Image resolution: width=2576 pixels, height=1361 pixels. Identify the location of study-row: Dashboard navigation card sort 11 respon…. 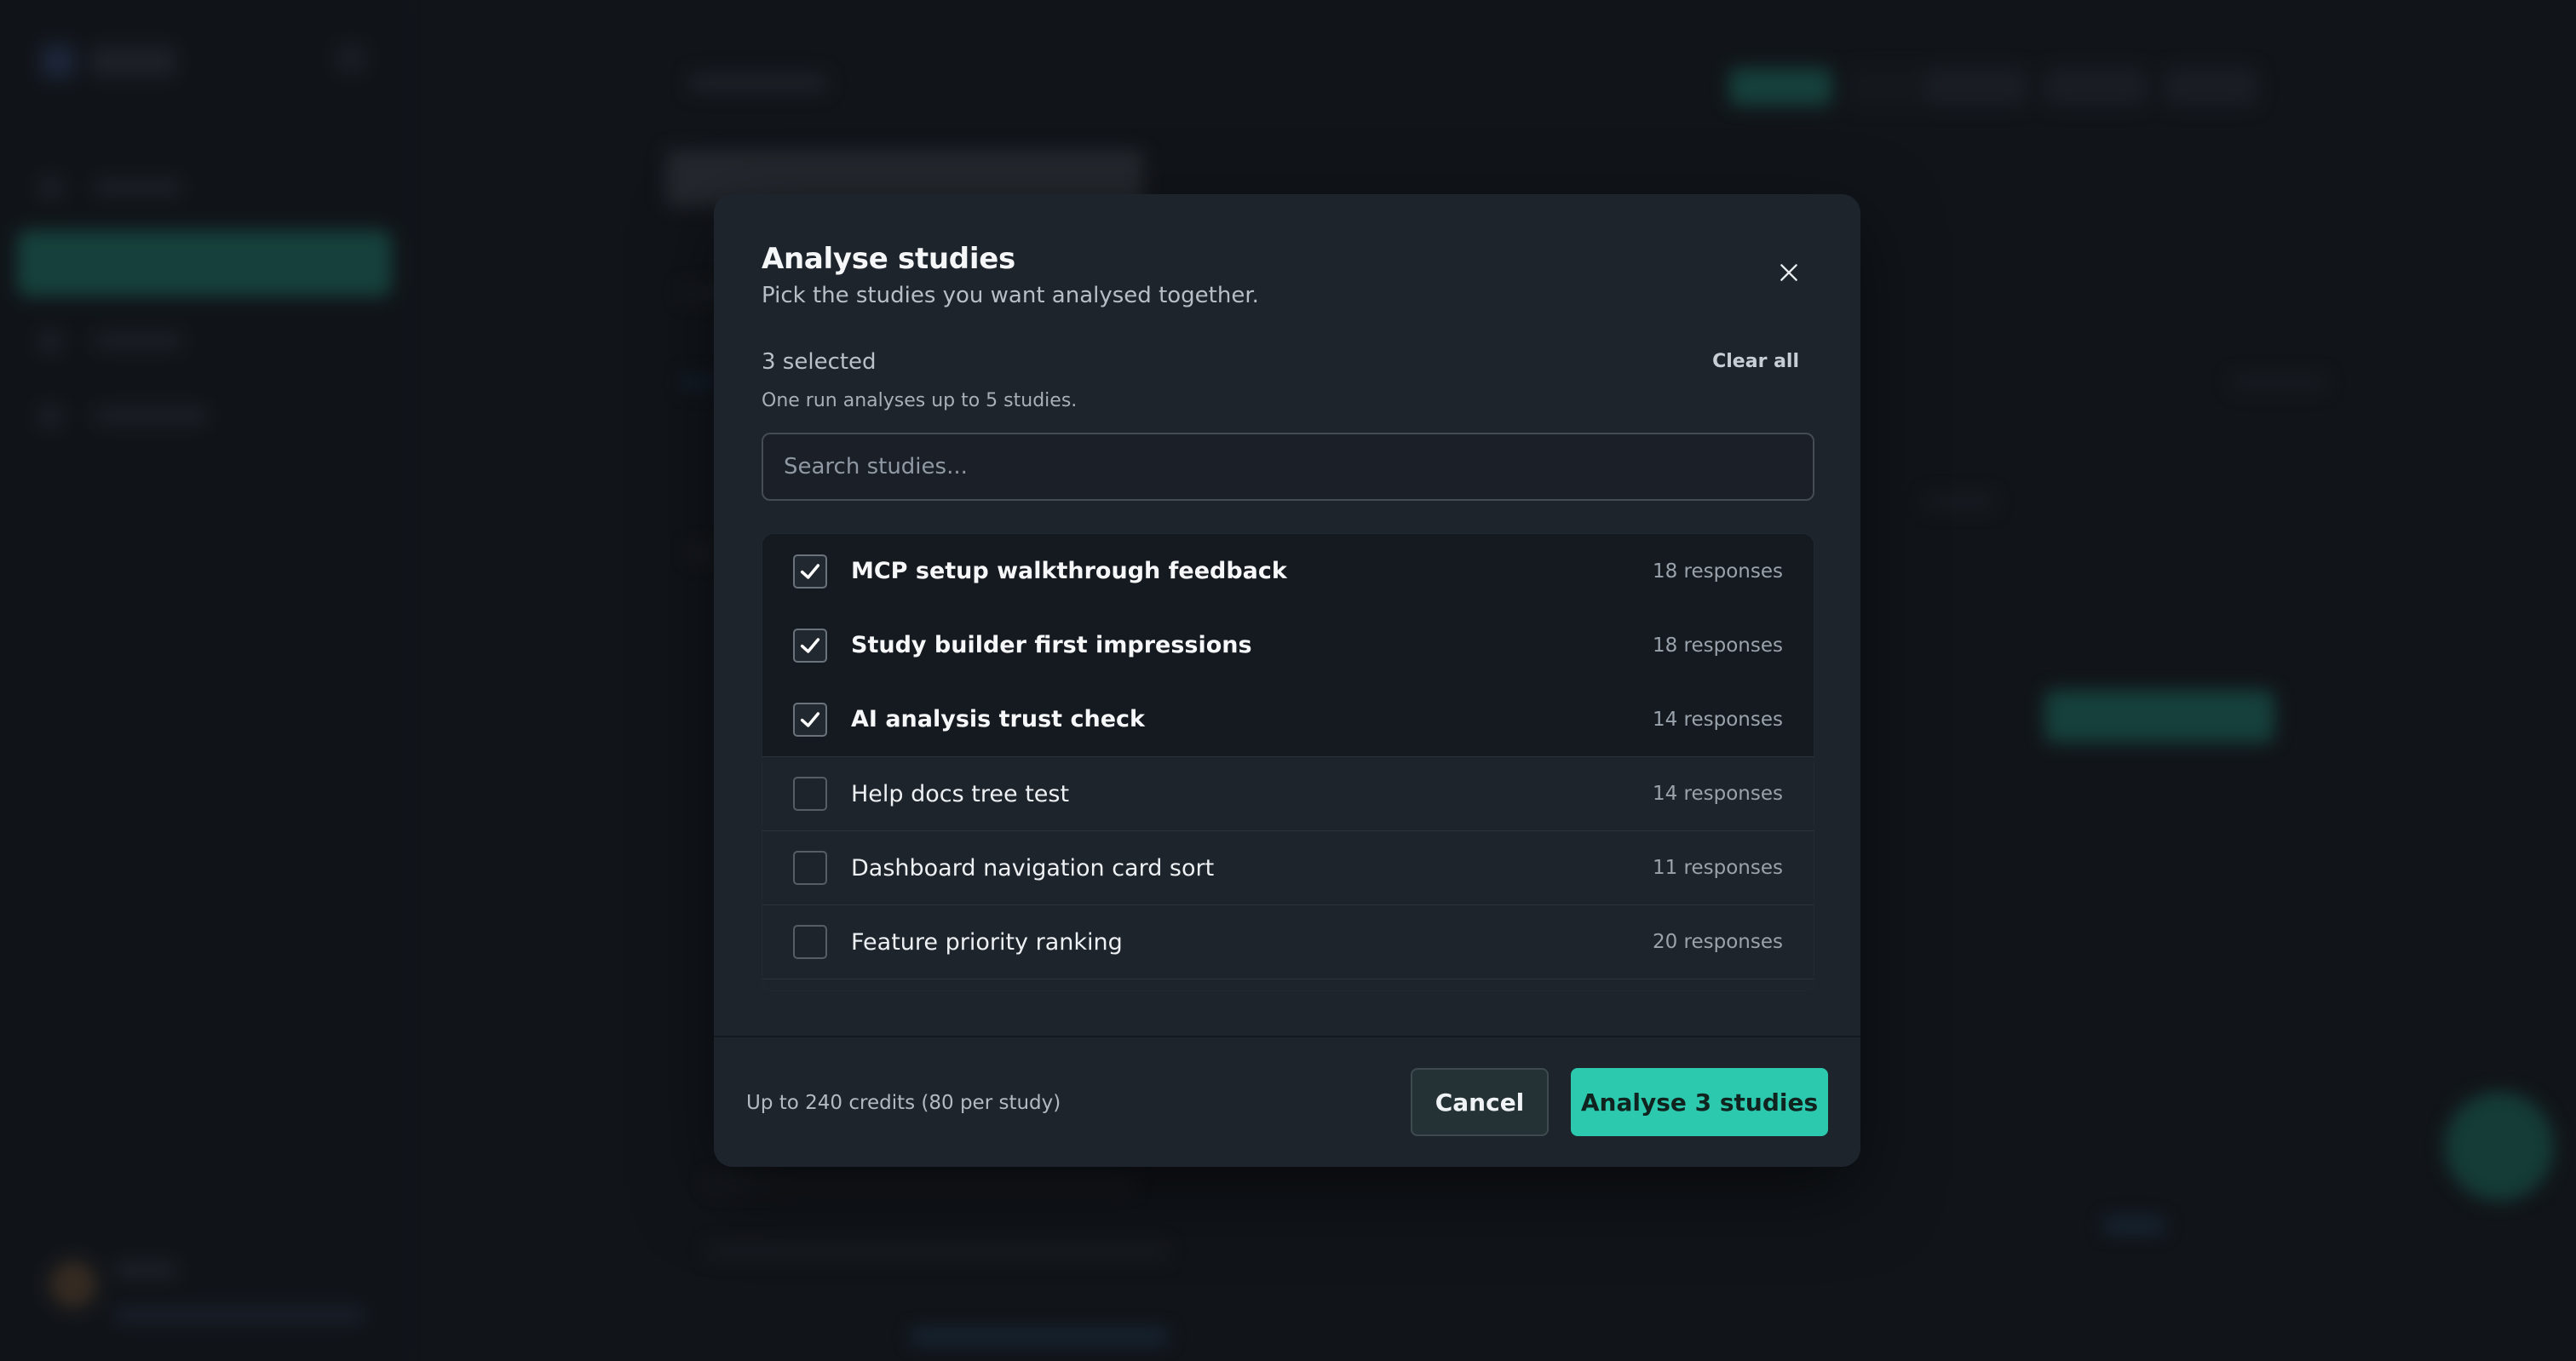
(1288, 867).